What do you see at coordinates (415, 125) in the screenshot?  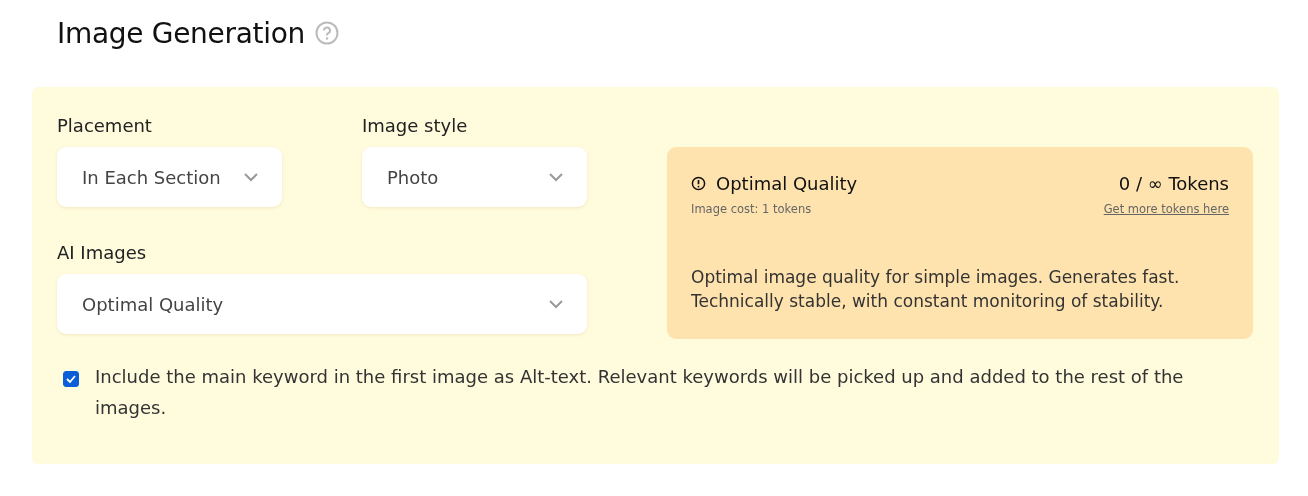 I see `field-label: Image style` at bounding box center [415, 125].